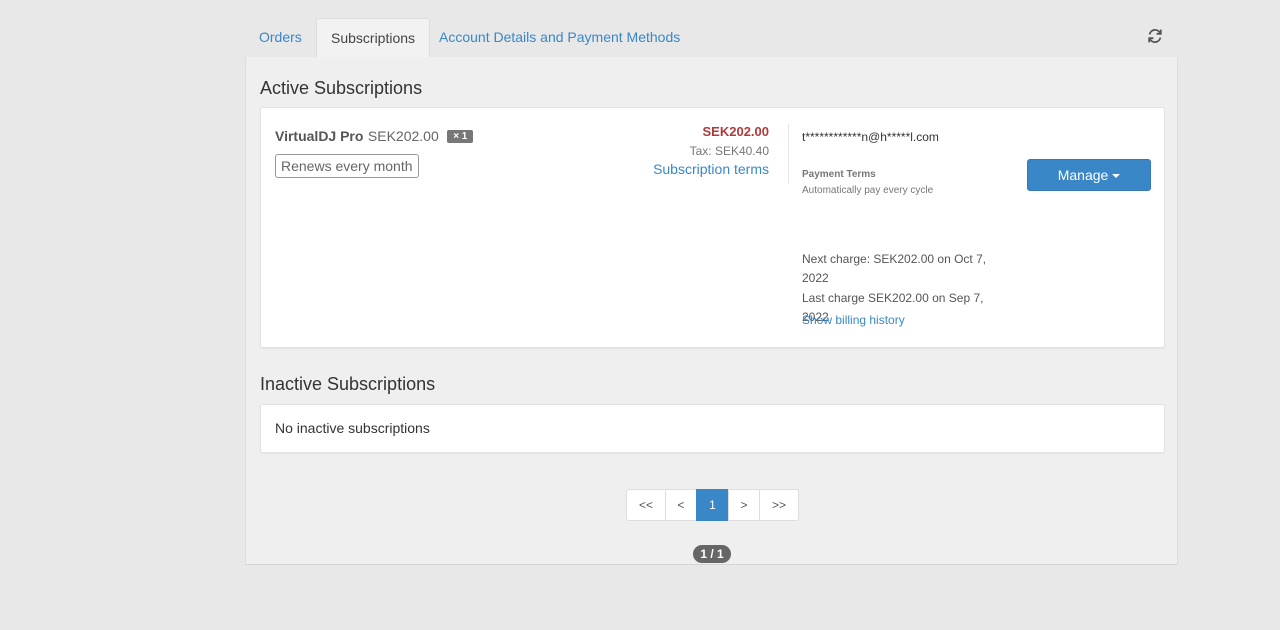 Image resolution: width=1280 pixels, height=630 pixels. I want to click on pagination: << < 1 > >>, so click(712, 505).